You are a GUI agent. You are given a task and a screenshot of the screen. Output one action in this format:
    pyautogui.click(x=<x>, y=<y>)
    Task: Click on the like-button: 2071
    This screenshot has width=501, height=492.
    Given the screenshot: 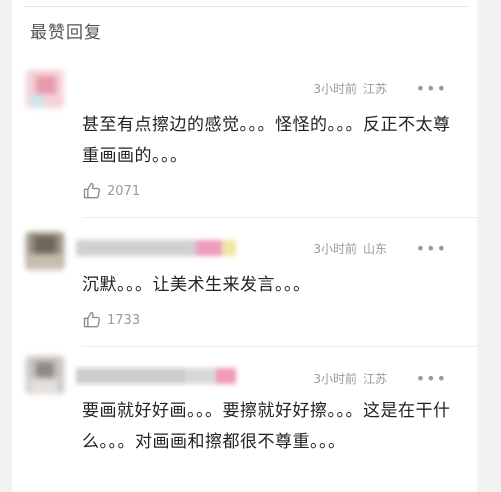 What is the action you would take?
    pyautogui.click(x=111, y=191)
    